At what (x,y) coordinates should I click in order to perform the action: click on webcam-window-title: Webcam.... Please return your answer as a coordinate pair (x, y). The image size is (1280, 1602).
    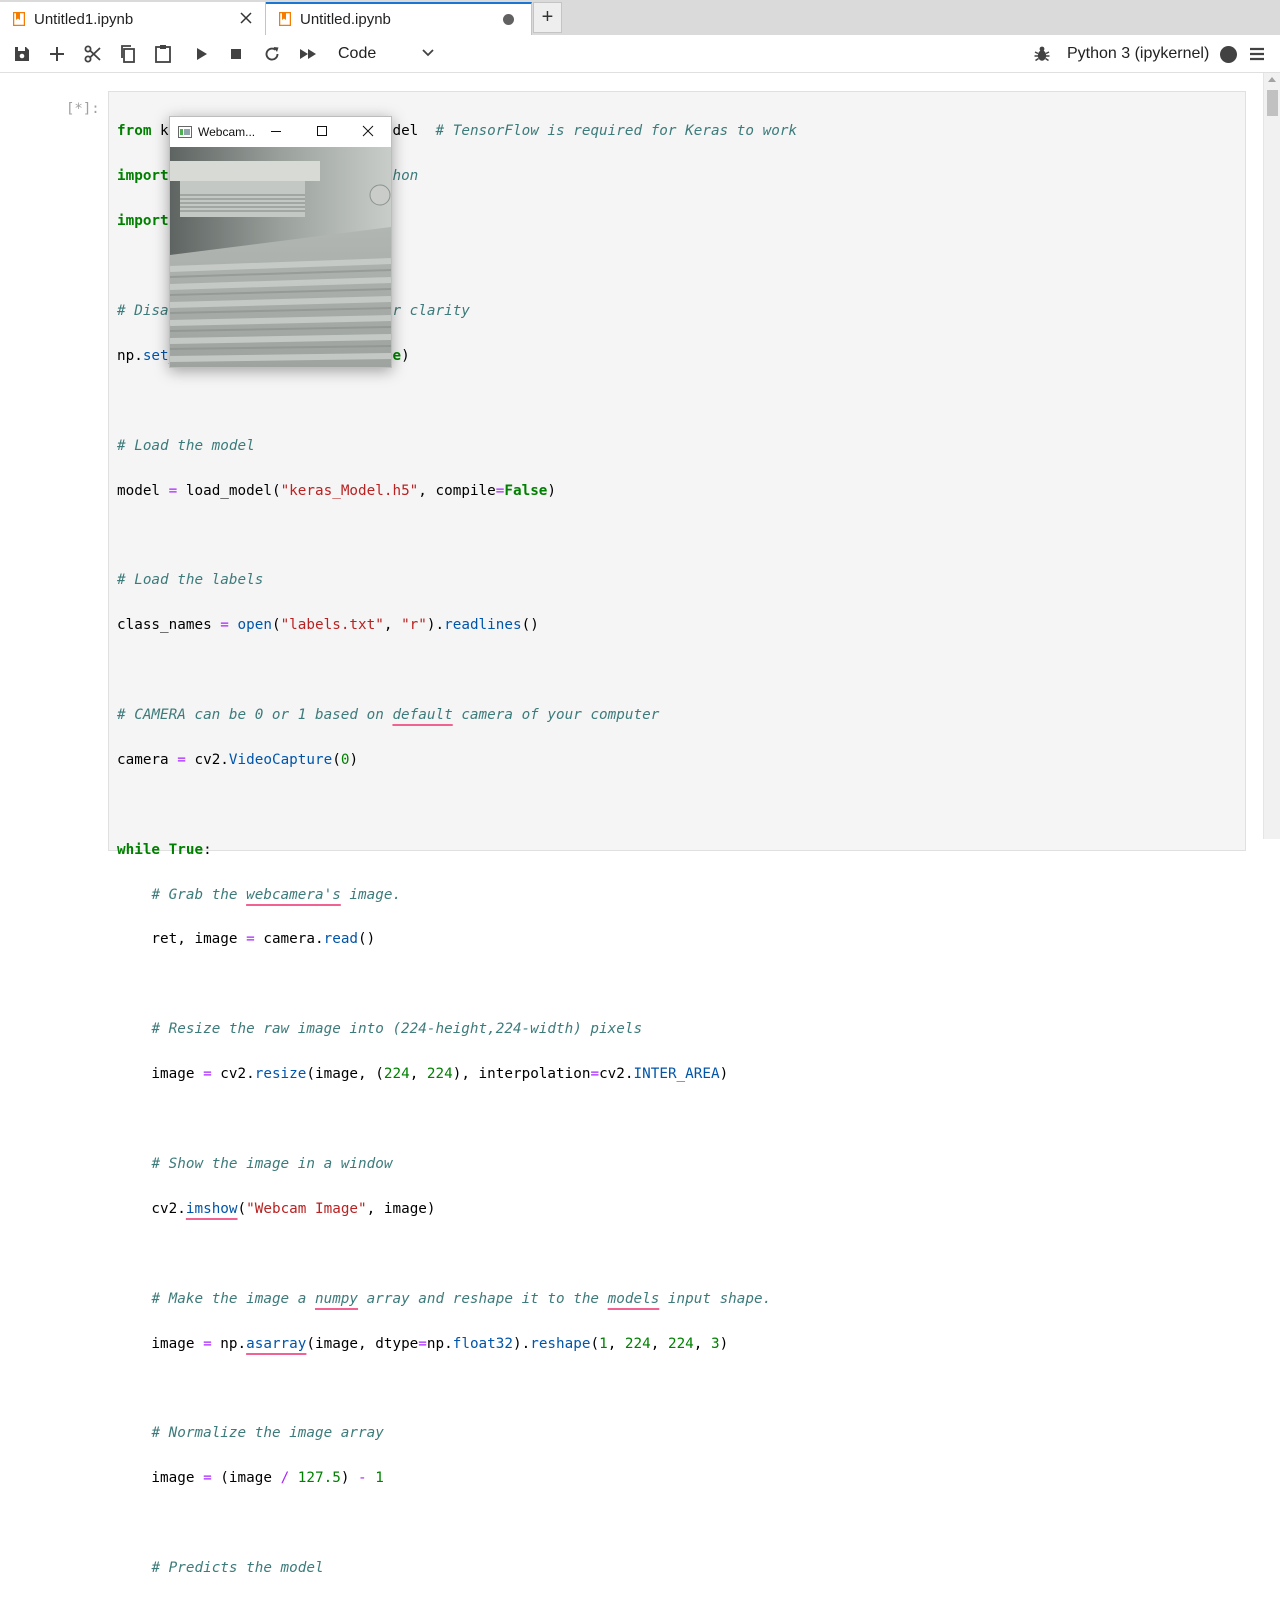
    Looking at the image, I should click on (227, 132).